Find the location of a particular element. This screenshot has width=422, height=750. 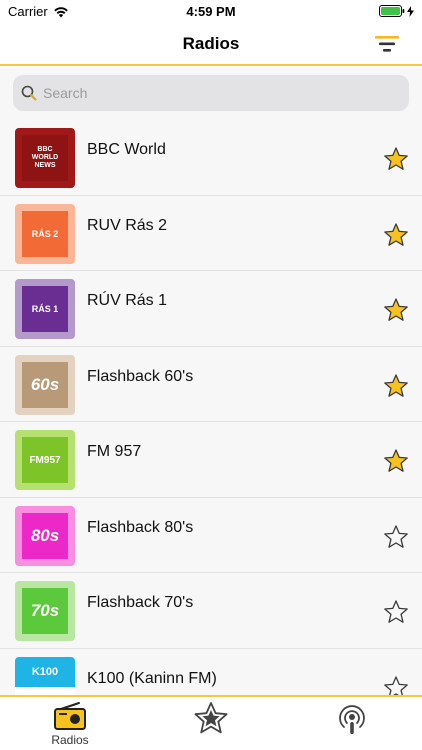

station-row: K100 K100 (Kaninn FM) is located at coordinates (211, 672).